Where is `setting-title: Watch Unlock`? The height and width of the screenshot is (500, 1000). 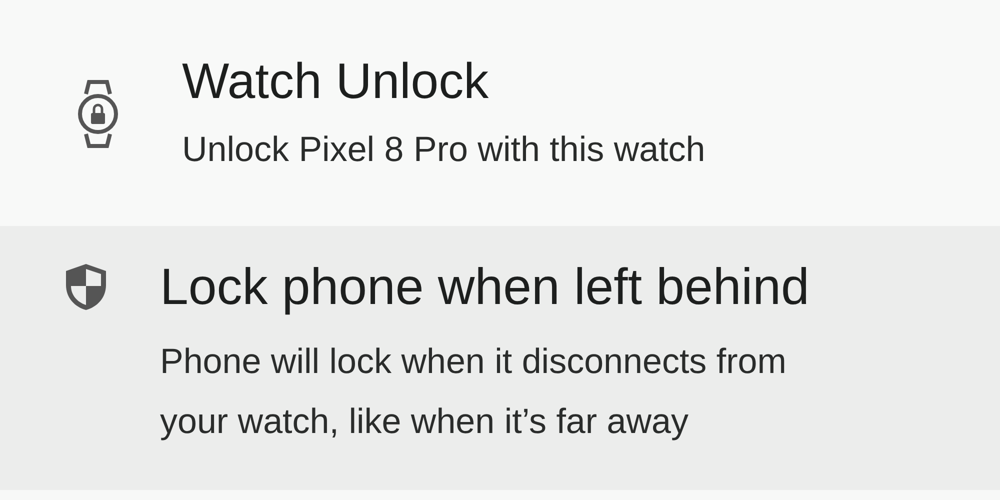 setting-title: Watch Unlock is located at coordinates (336, 81).